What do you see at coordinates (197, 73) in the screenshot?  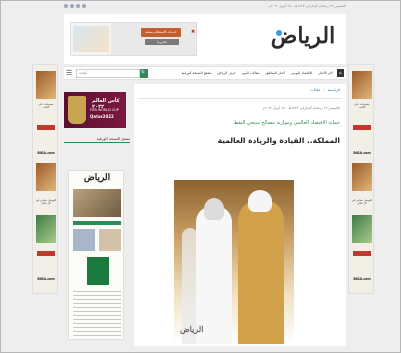 I see `nav-item-paper: تصفح النسخة الورقية` at bounding box center [197, 73].